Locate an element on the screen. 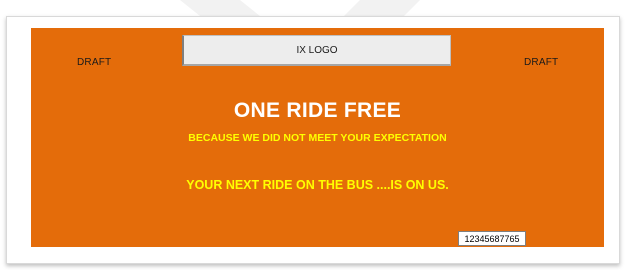  draft-label-left: DRAFT is located at coordinates (94, 62).